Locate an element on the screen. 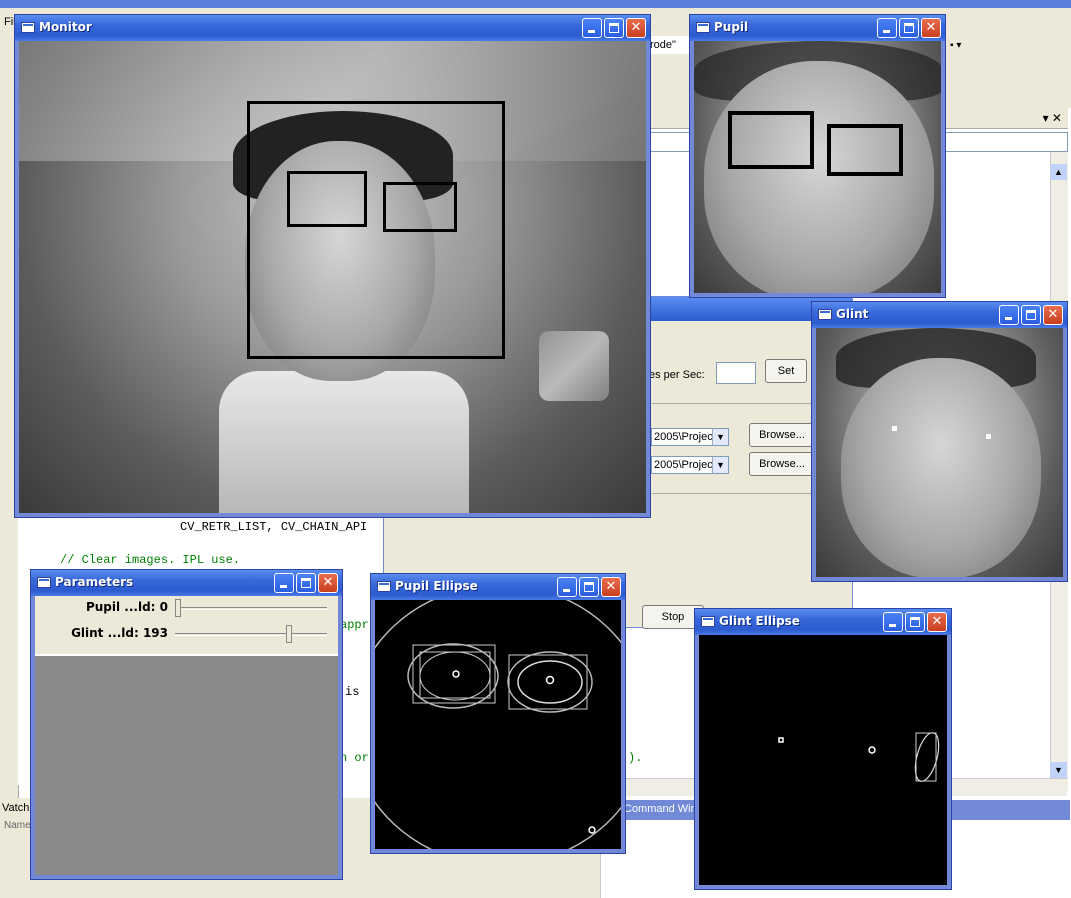 Image resolution: width=1071 pixels, height=898 pixels. glint-threshold-thumb is located at coordinates (288, 634).